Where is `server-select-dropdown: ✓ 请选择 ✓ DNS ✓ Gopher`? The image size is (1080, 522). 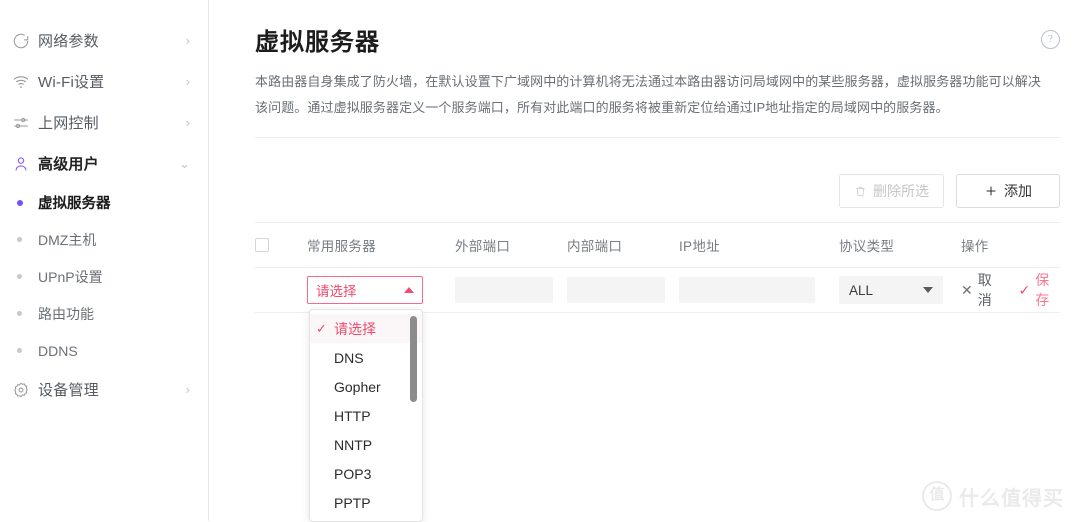
server-select-dropdown: ✓ 请选择 ✓ DNS ✓ Gopher is located at coordinates (366, 415).